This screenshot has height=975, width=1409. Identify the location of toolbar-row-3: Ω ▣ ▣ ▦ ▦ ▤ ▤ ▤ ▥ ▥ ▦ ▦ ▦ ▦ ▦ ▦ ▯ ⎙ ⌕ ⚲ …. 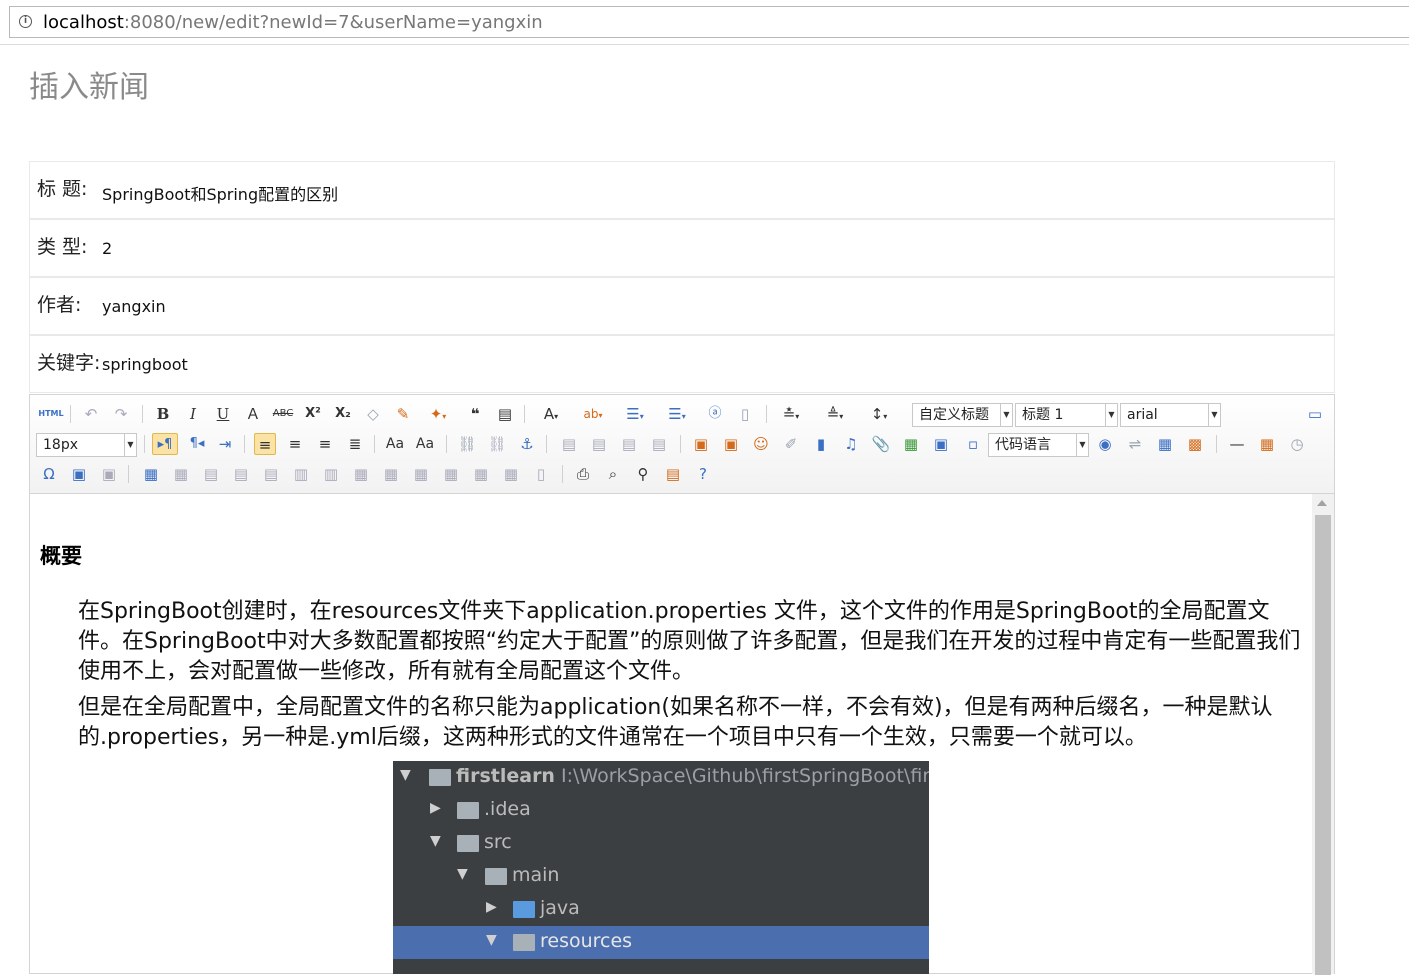
(682, 474).